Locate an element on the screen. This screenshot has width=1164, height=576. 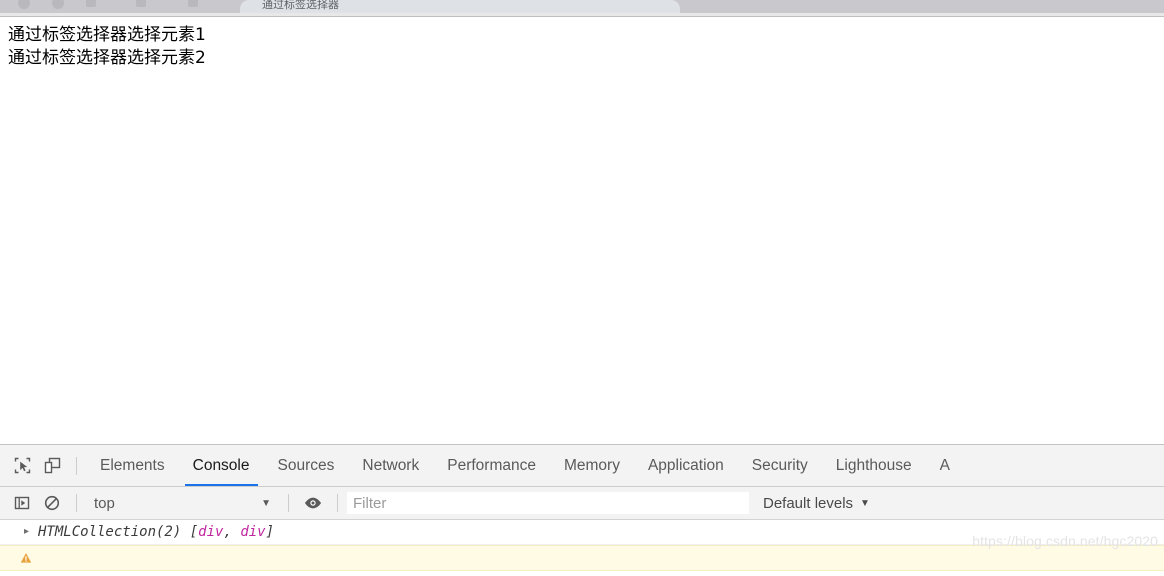
tab-elements: Elements is located at coordinates (132, 466).